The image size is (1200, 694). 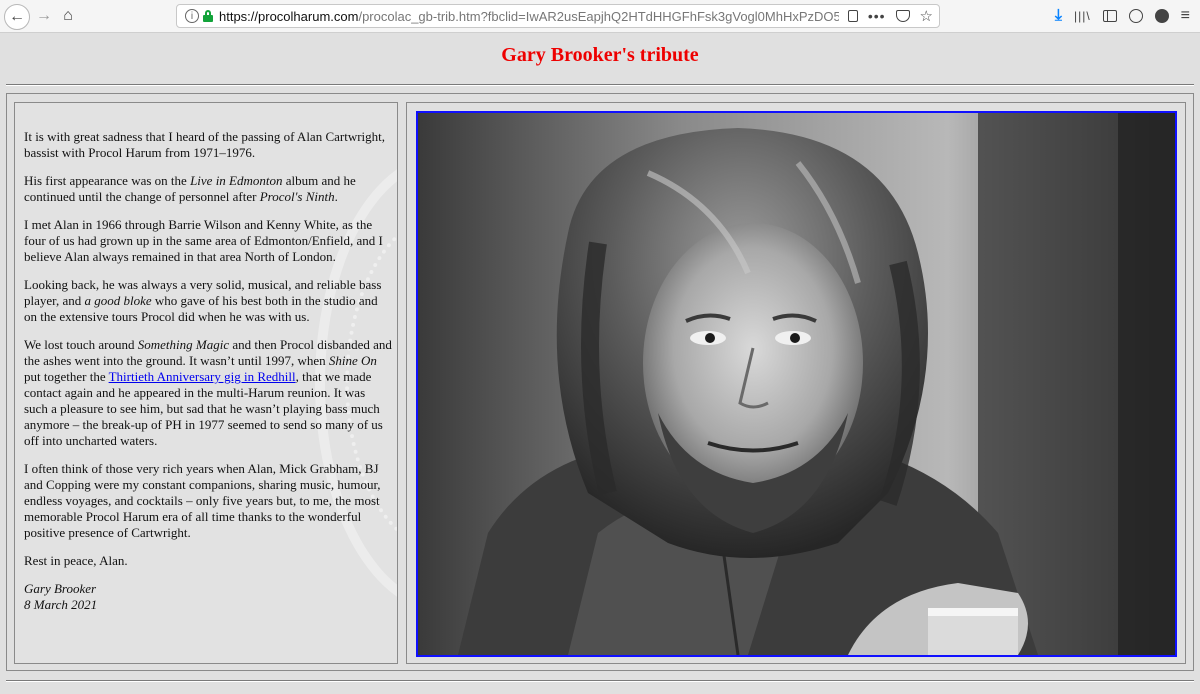 I want to click on thirtieth-anniversary-link: Thirtieth Anniversary gig in Redhill, so click(x=202, y=376).